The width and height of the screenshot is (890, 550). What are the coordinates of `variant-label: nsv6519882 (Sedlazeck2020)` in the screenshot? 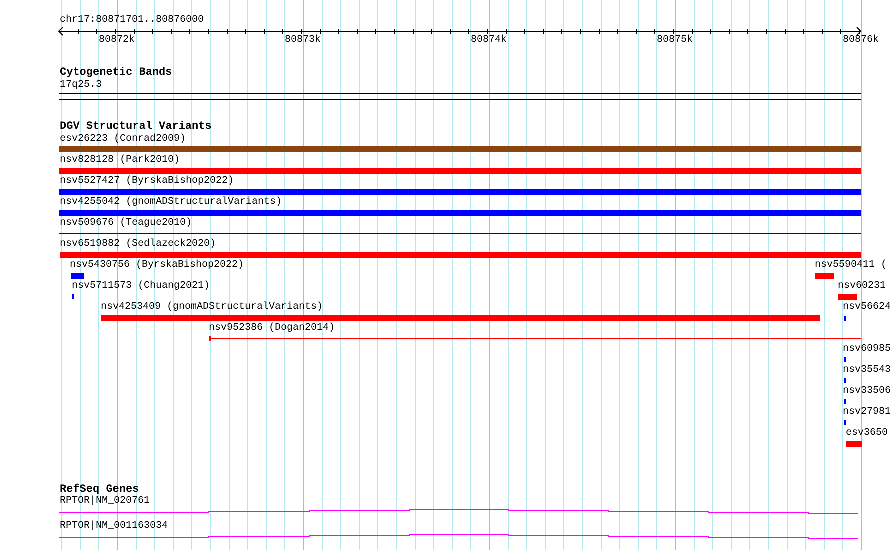 It's located at (138, 245).